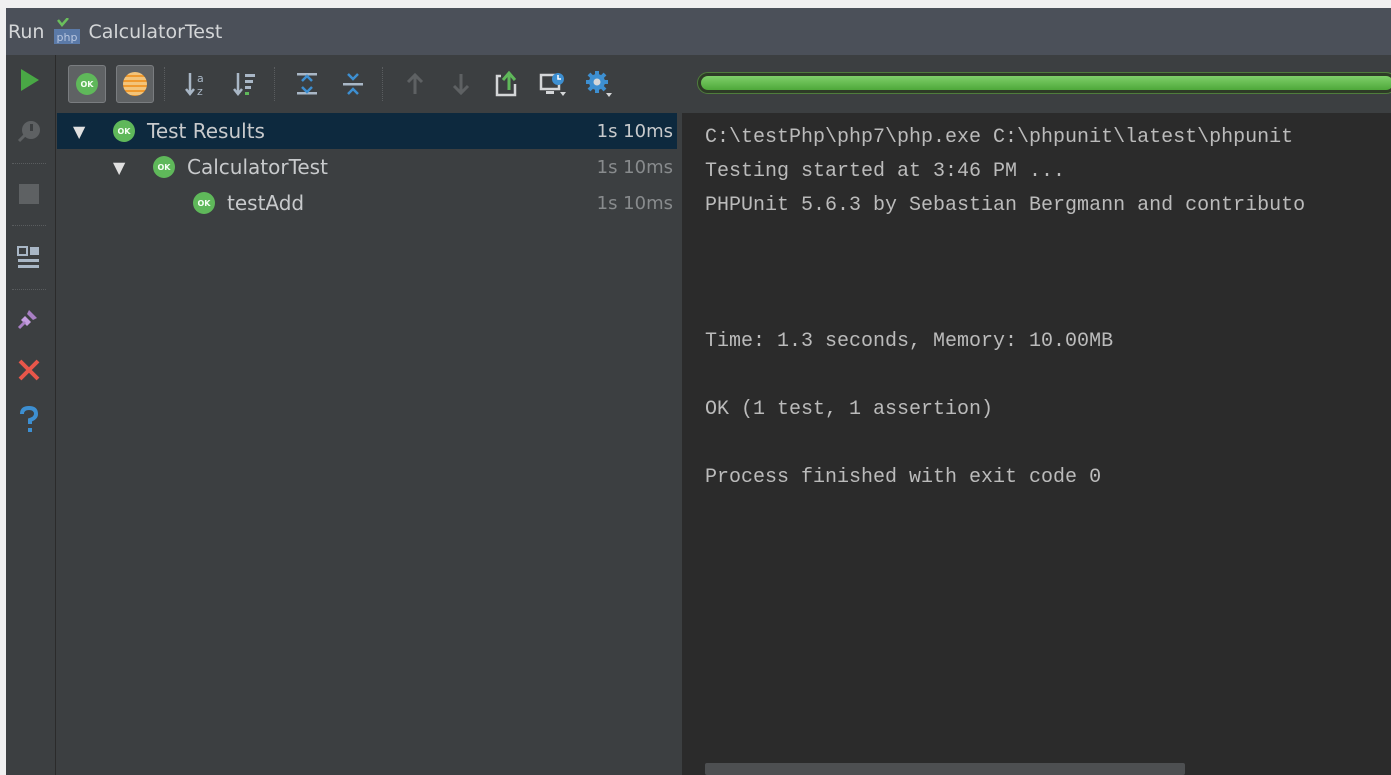  I want to click on stop-button, so click(29, 194).